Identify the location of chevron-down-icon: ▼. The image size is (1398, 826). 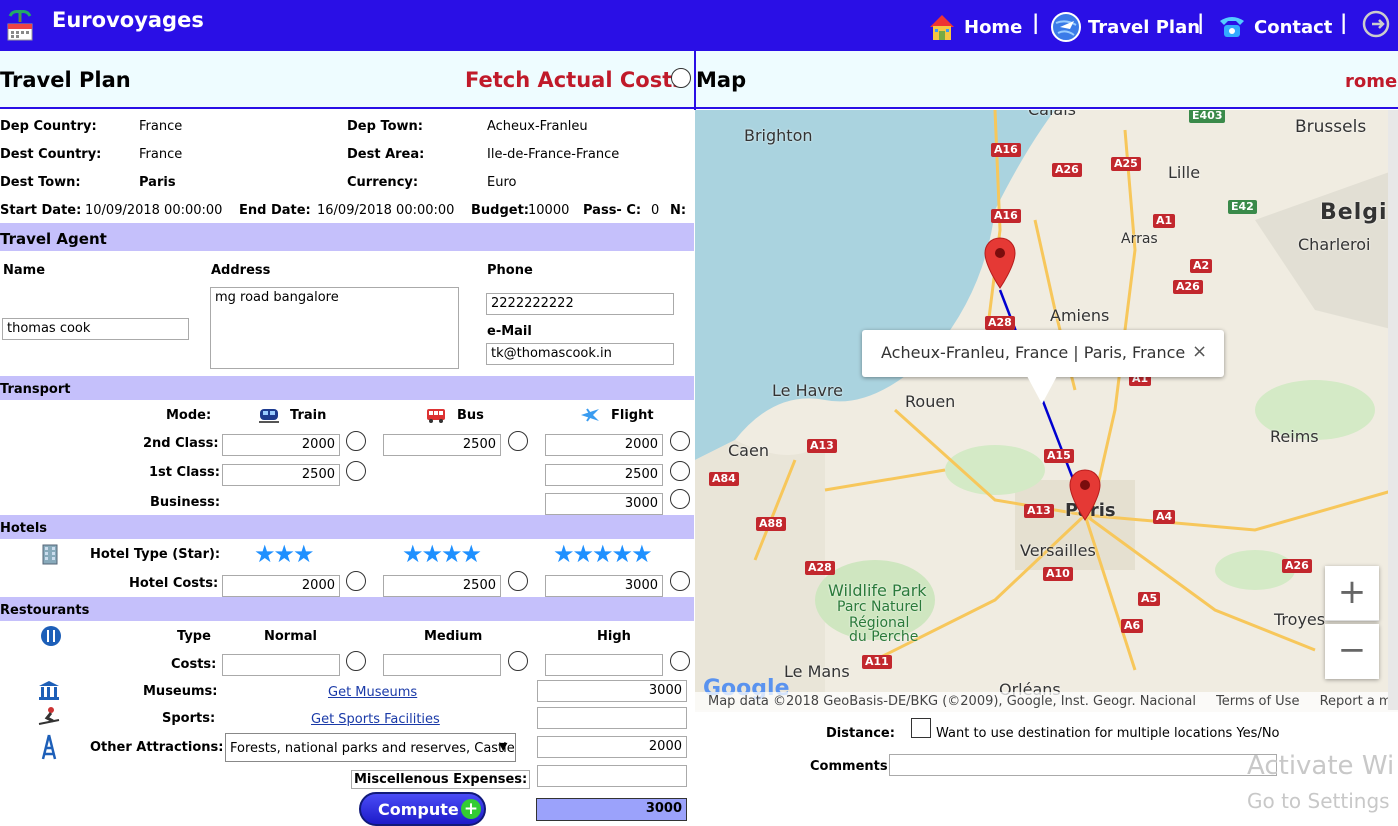
(503, 746).